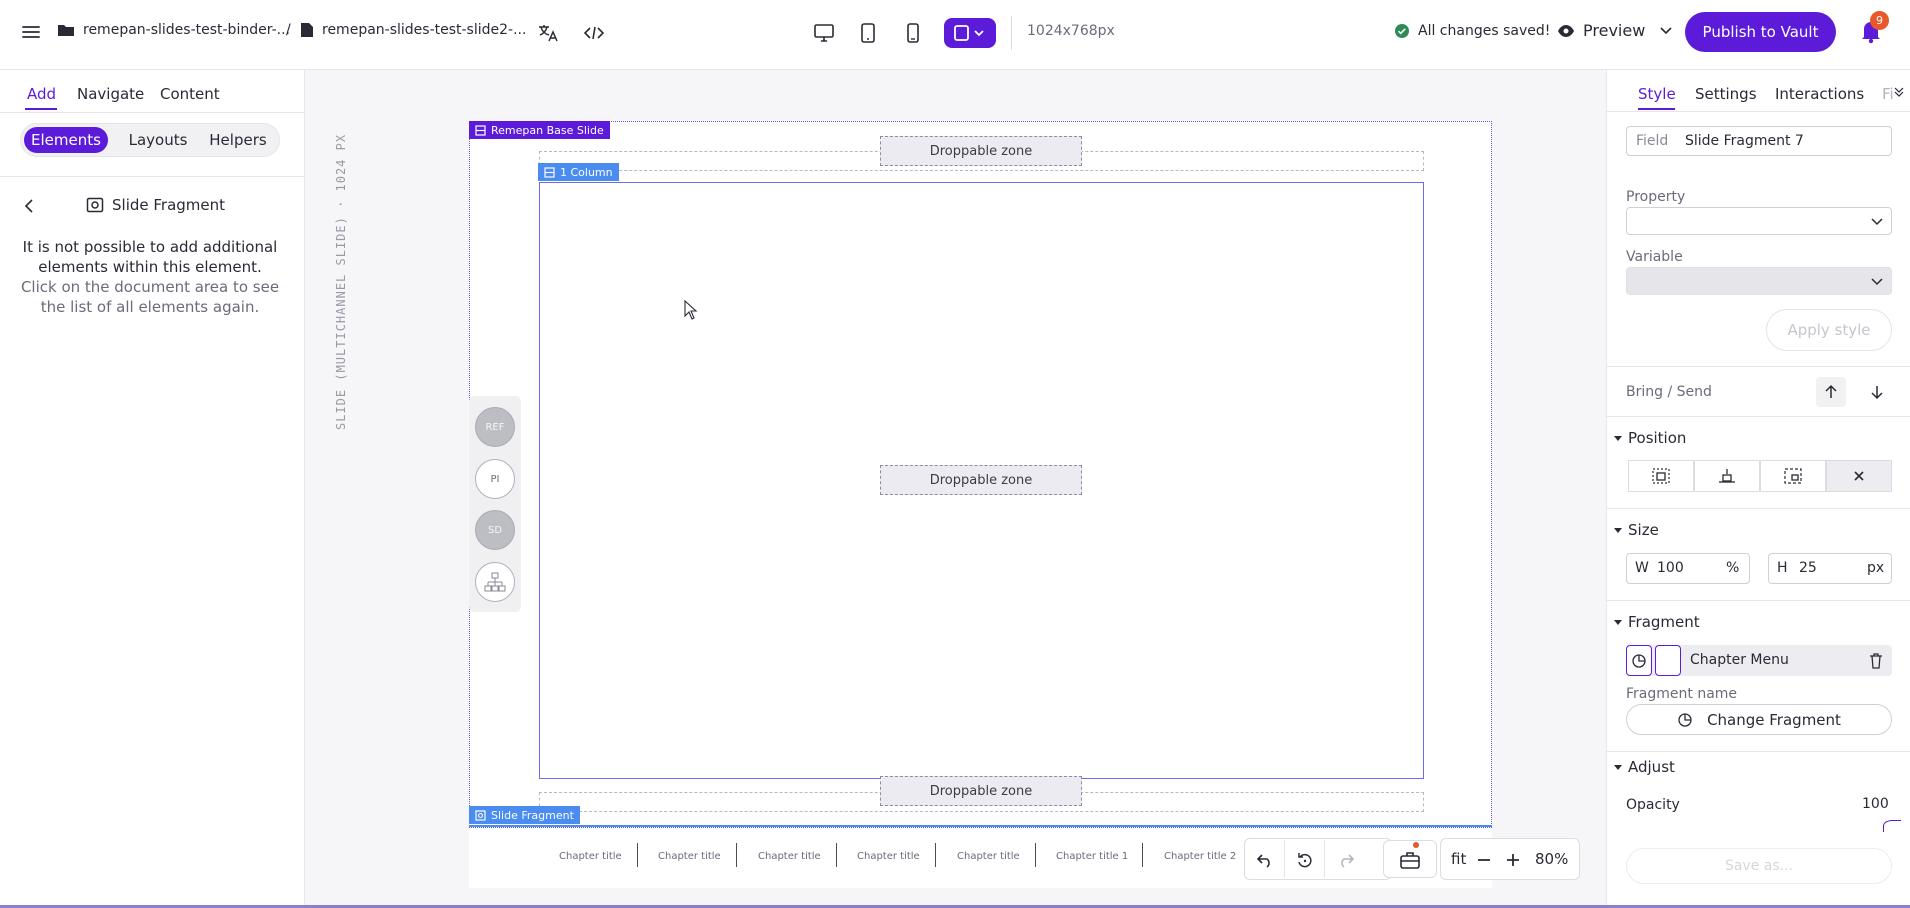 The image size is (1910, 908). I want to click on toolbar-divider, so click(1284, 859).